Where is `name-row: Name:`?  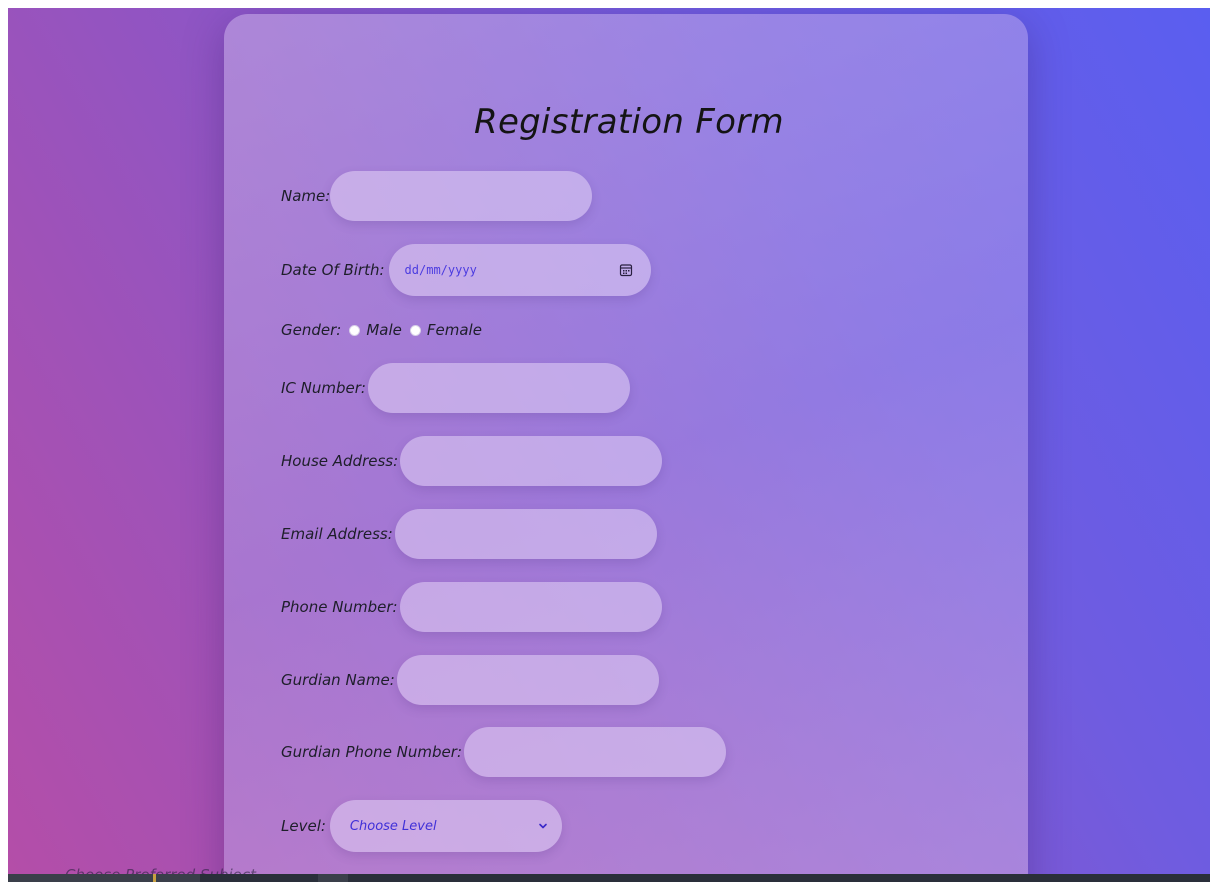 name-row: Name: is located at coordinates (437, 196).